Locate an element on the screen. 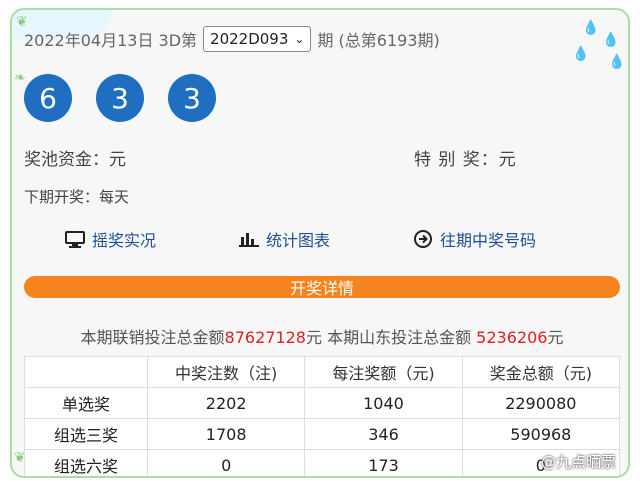 The height and width of the screenshot is (487, 640). winner-count: 1708 is located at coordinates (226, 434).